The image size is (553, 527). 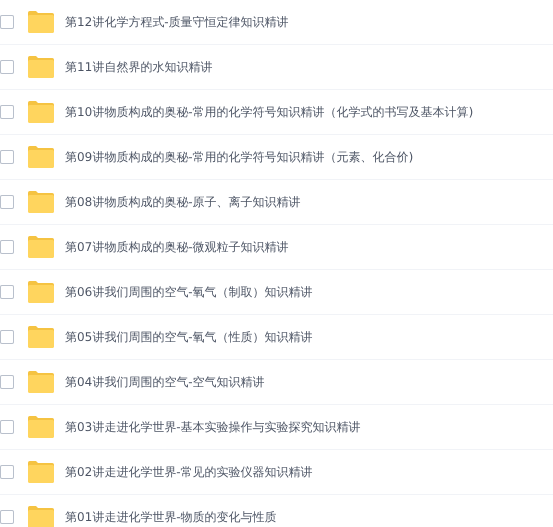 I want to click on folder-name: 第10讲物质构成的奥秘-常用的化学符号知识精讲（化学式的书写及基本计算), so click(x=269, y=112).